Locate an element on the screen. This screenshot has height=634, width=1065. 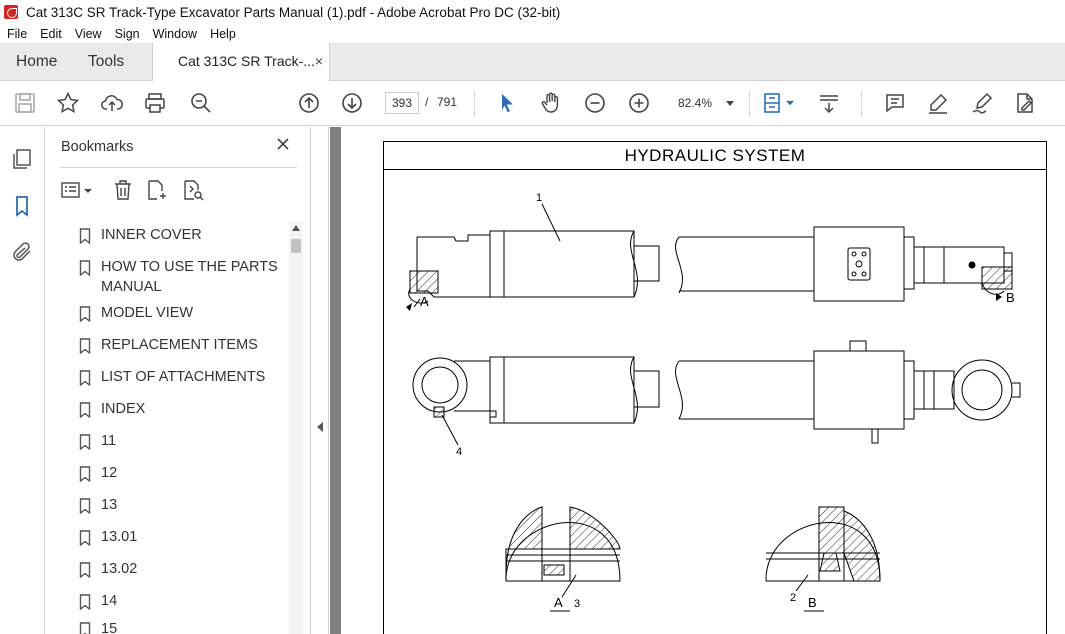
zoom-in-icon is located at coordinates (639, 103).